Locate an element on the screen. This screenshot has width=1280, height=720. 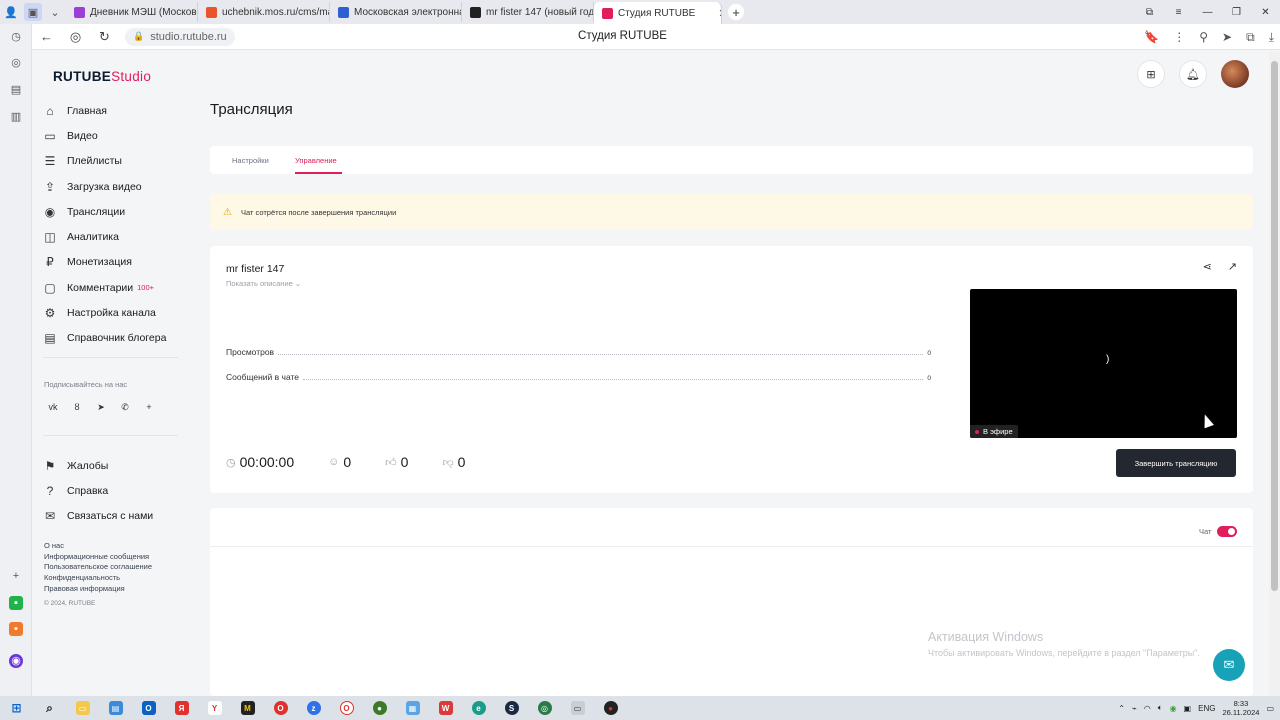
sidebar-toggle-icon: ▣ is located at coordinates (33, 12).